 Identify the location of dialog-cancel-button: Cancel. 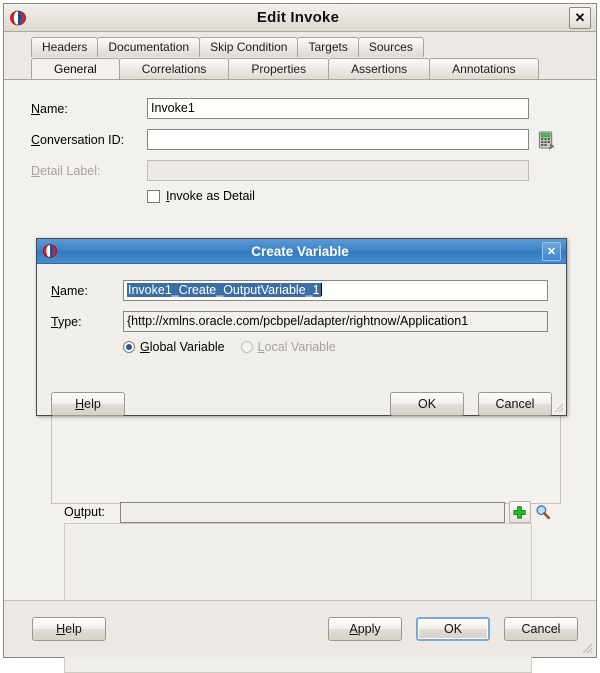
(515, 404).